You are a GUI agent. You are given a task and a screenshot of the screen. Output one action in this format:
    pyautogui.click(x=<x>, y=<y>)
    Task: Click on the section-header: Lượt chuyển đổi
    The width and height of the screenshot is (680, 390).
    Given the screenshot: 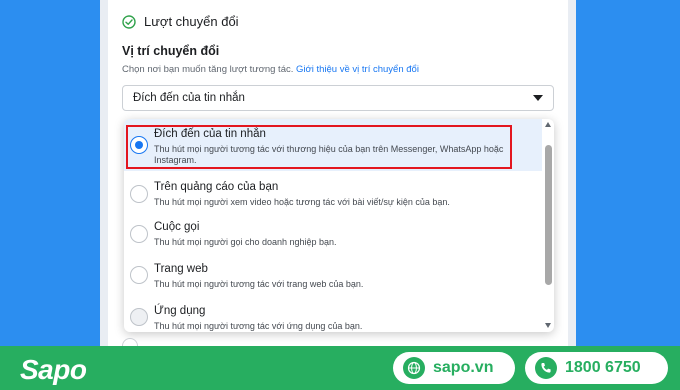 What is the action you would take?
    pyautogui.click(x=180, y=21)
    